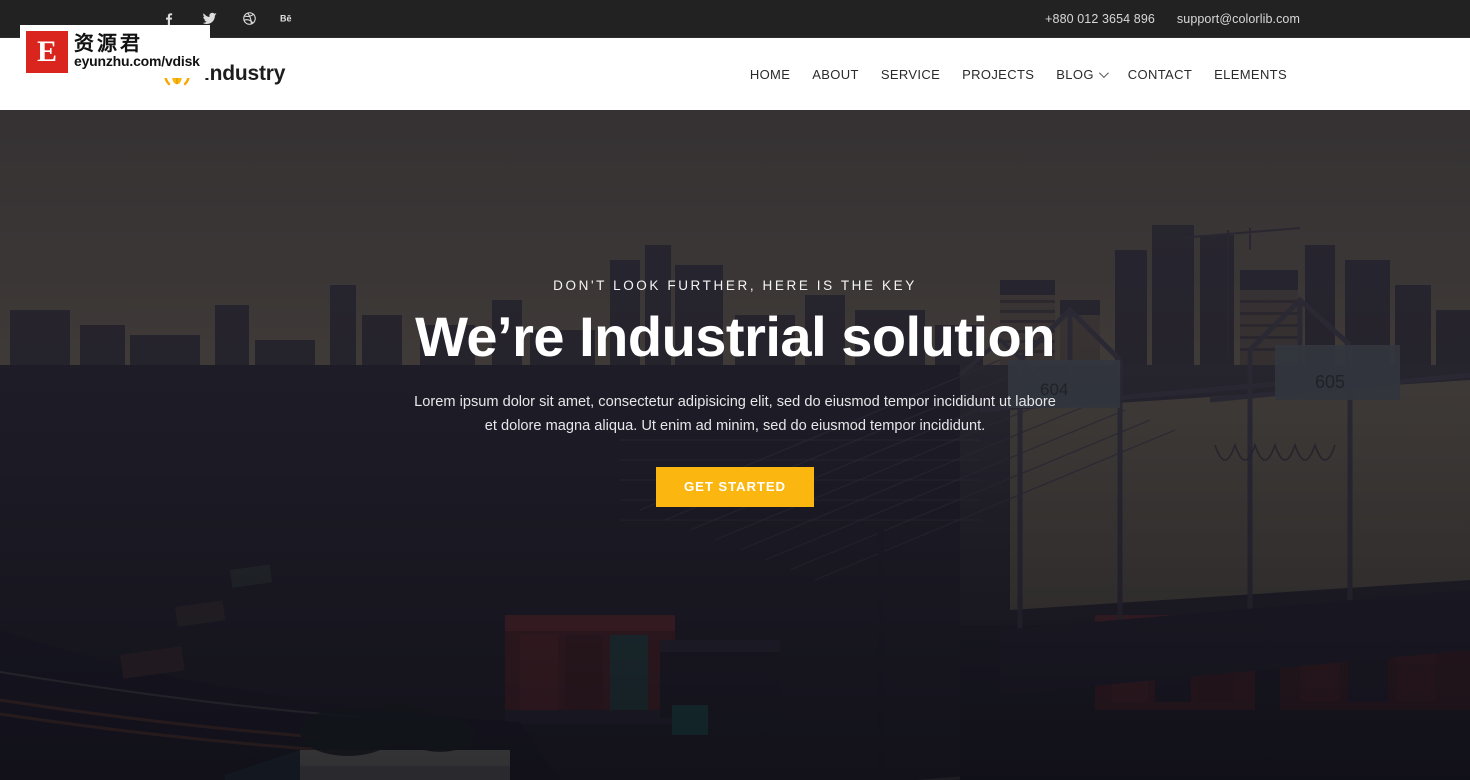  Describe the element at coordinates (735, 486) in the screenshot. I see `get-started-button: GET STARTED` at that location.